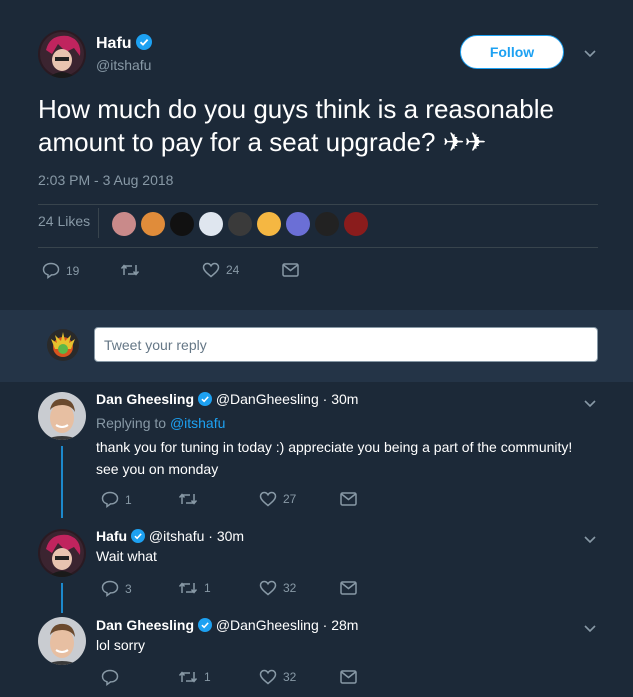  Describe the element at coordinates (277, 499) in the screenshot. I see `like-action: 27` at that location.